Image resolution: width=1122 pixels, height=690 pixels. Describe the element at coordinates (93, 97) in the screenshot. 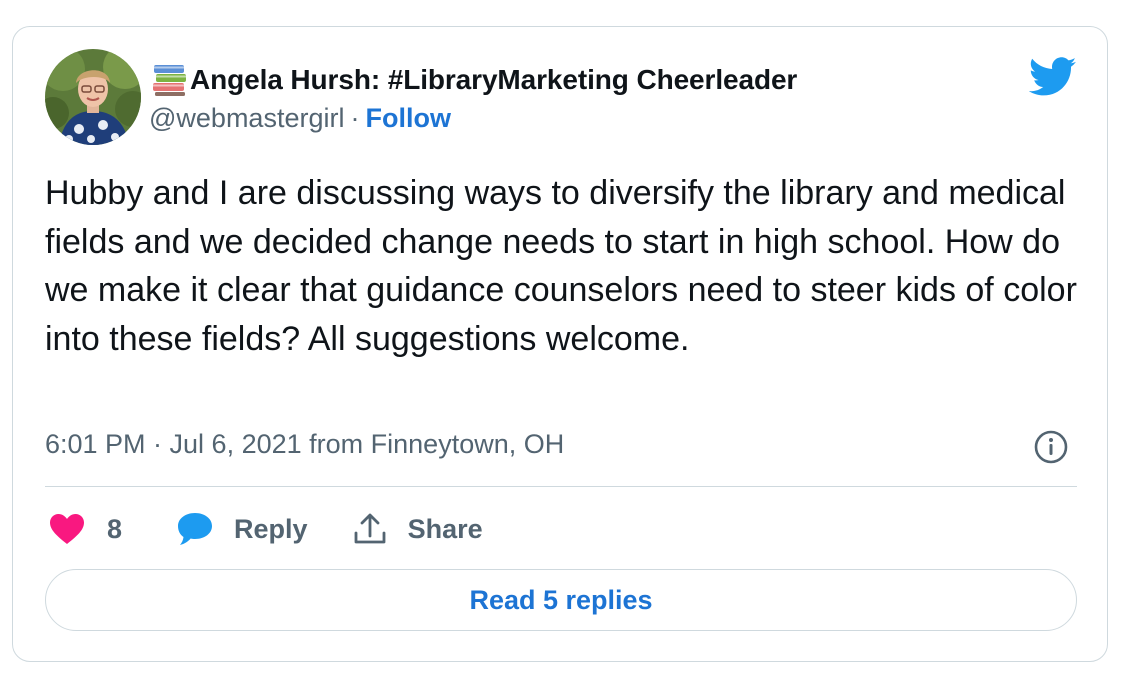

I see `avatar` at that location.